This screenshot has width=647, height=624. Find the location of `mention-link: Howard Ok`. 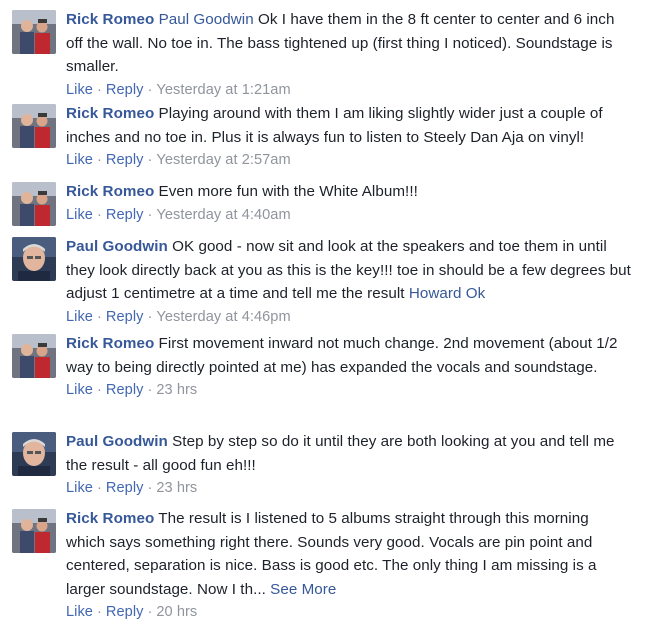

mention-link: Howard Ok is located at coordinates (447, 293).